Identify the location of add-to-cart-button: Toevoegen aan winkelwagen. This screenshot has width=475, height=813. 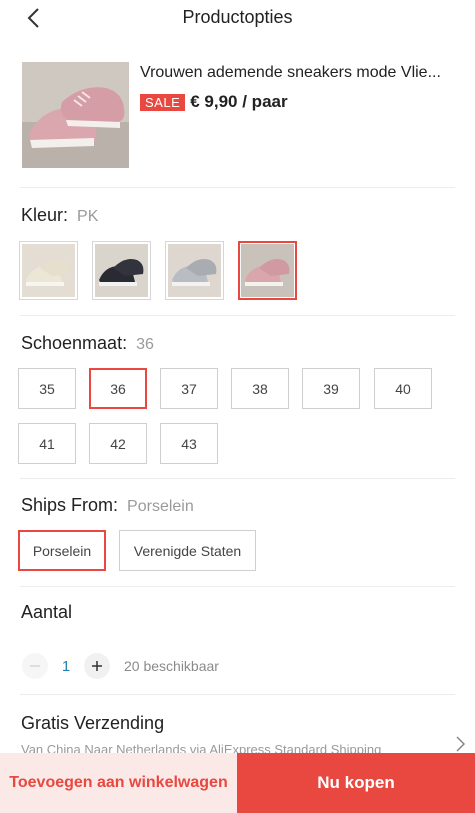
(118, 783).